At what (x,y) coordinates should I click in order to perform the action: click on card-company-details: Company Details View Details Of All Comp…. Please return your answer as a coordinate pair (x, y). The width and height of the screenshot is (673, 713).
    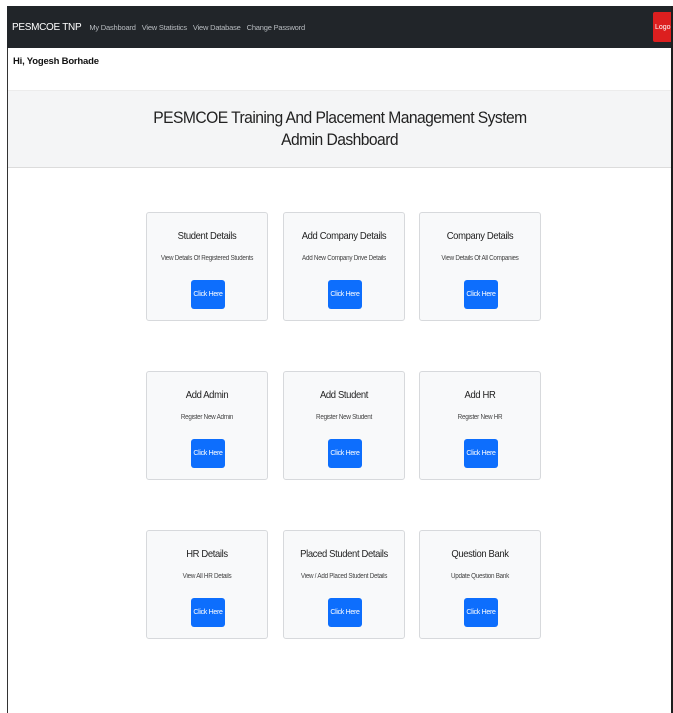
    Looking at the image, I should click on (480, 266).